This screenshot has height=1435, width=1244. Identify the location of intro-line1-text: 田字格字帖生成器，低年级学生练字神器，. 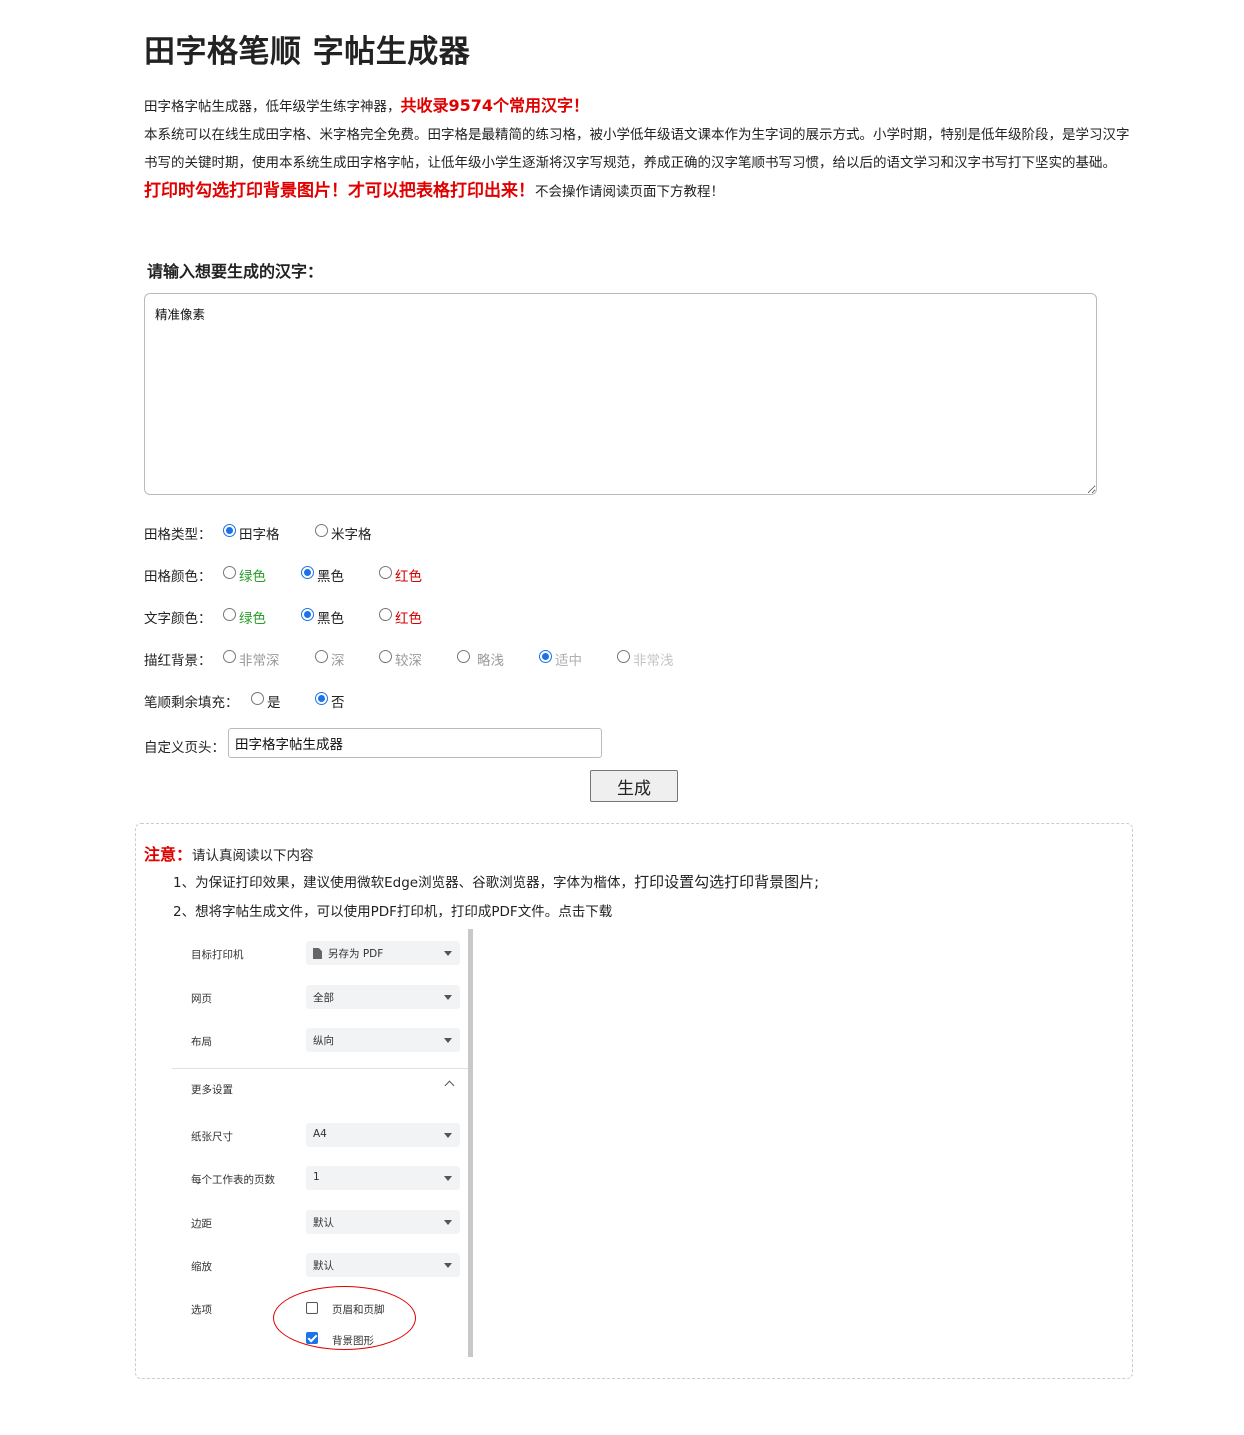
(272, 107).